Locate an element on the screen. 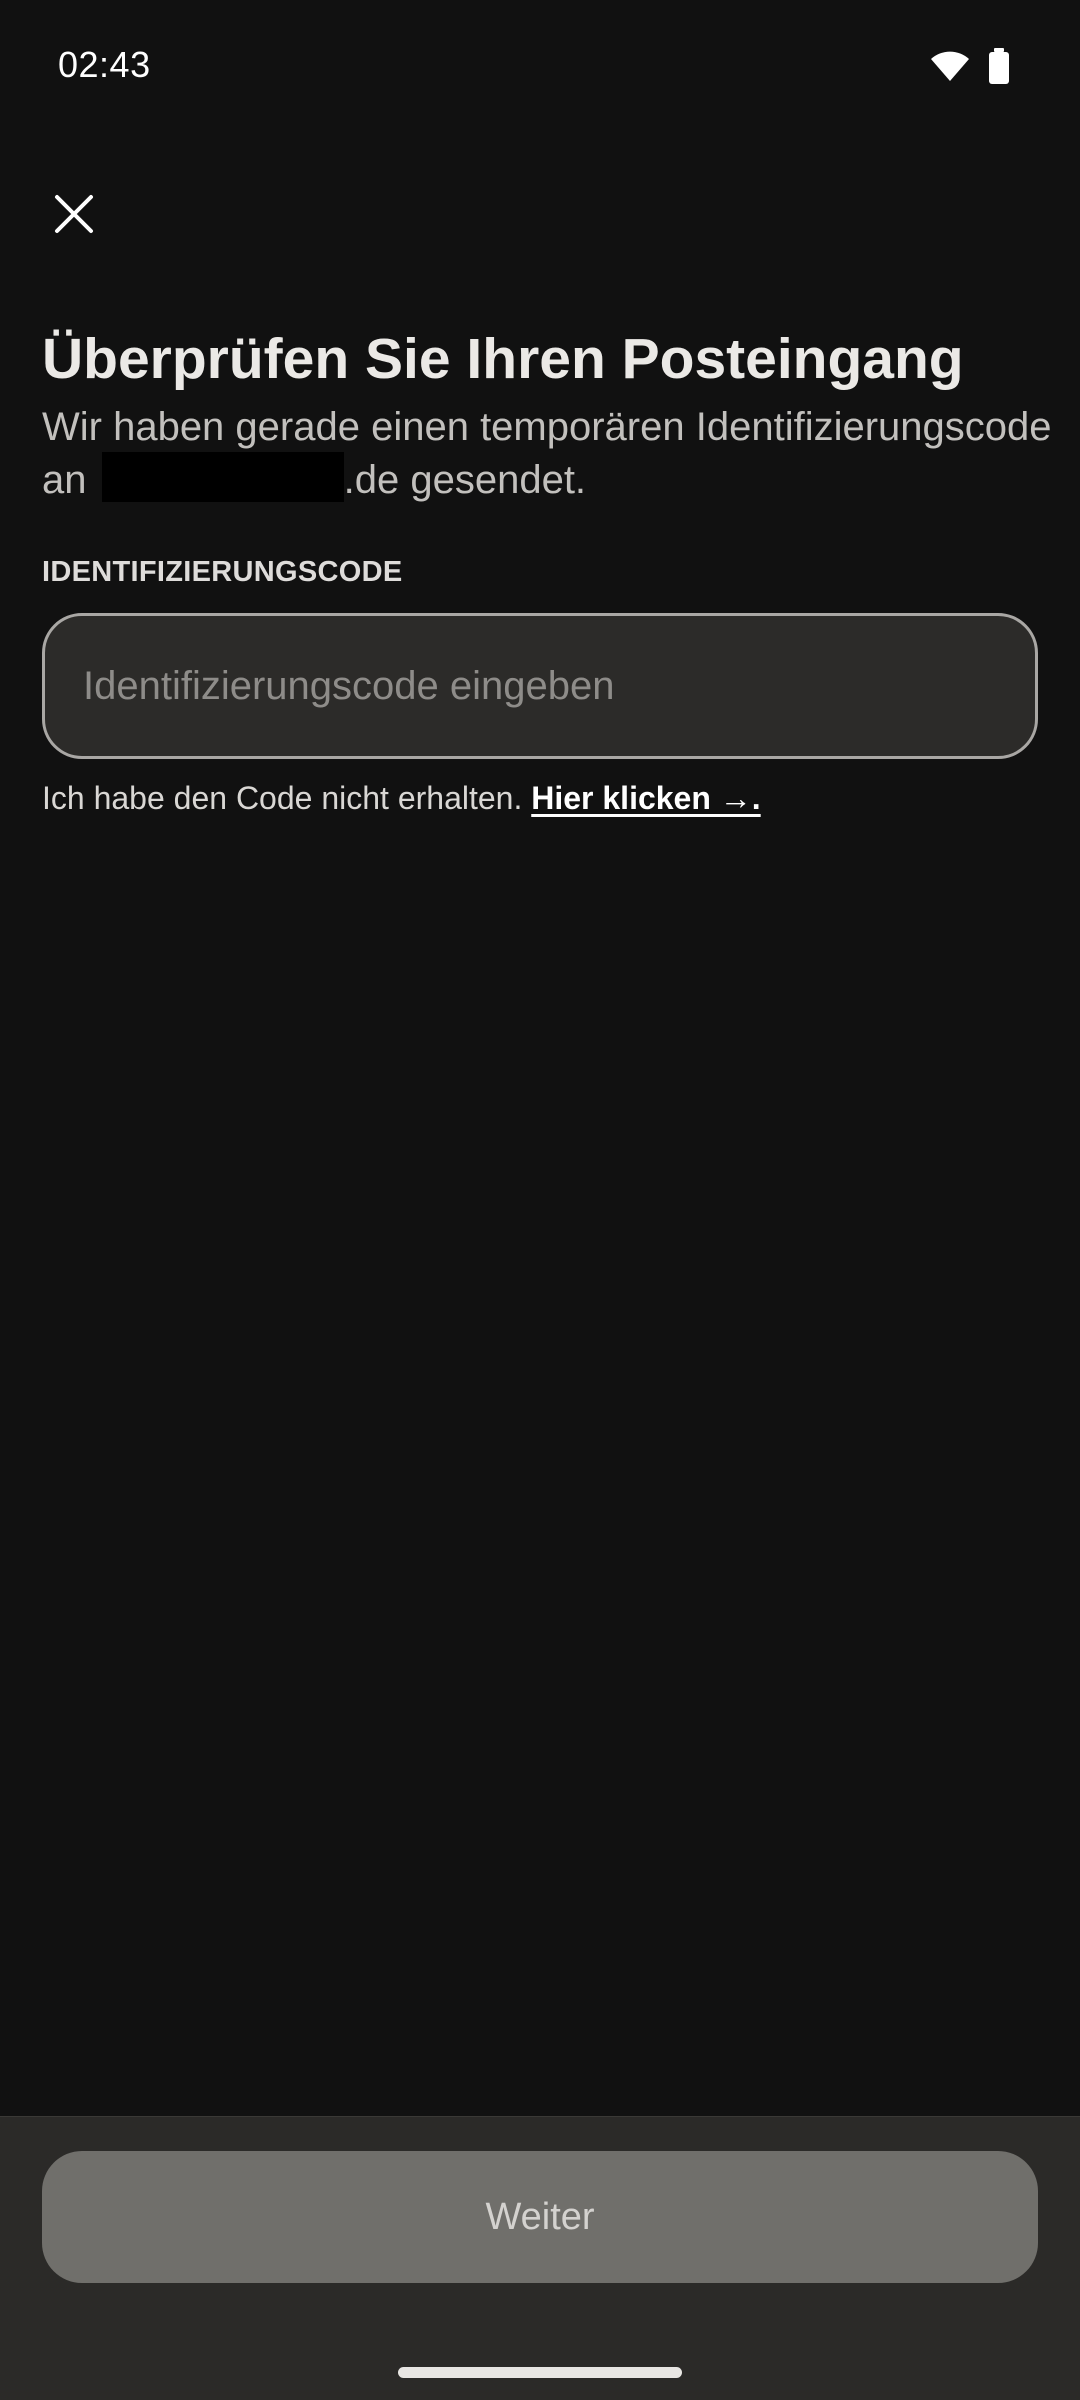 This screenshot has height=2400, width=1080. status-icons is located at coordinates (970, 68).